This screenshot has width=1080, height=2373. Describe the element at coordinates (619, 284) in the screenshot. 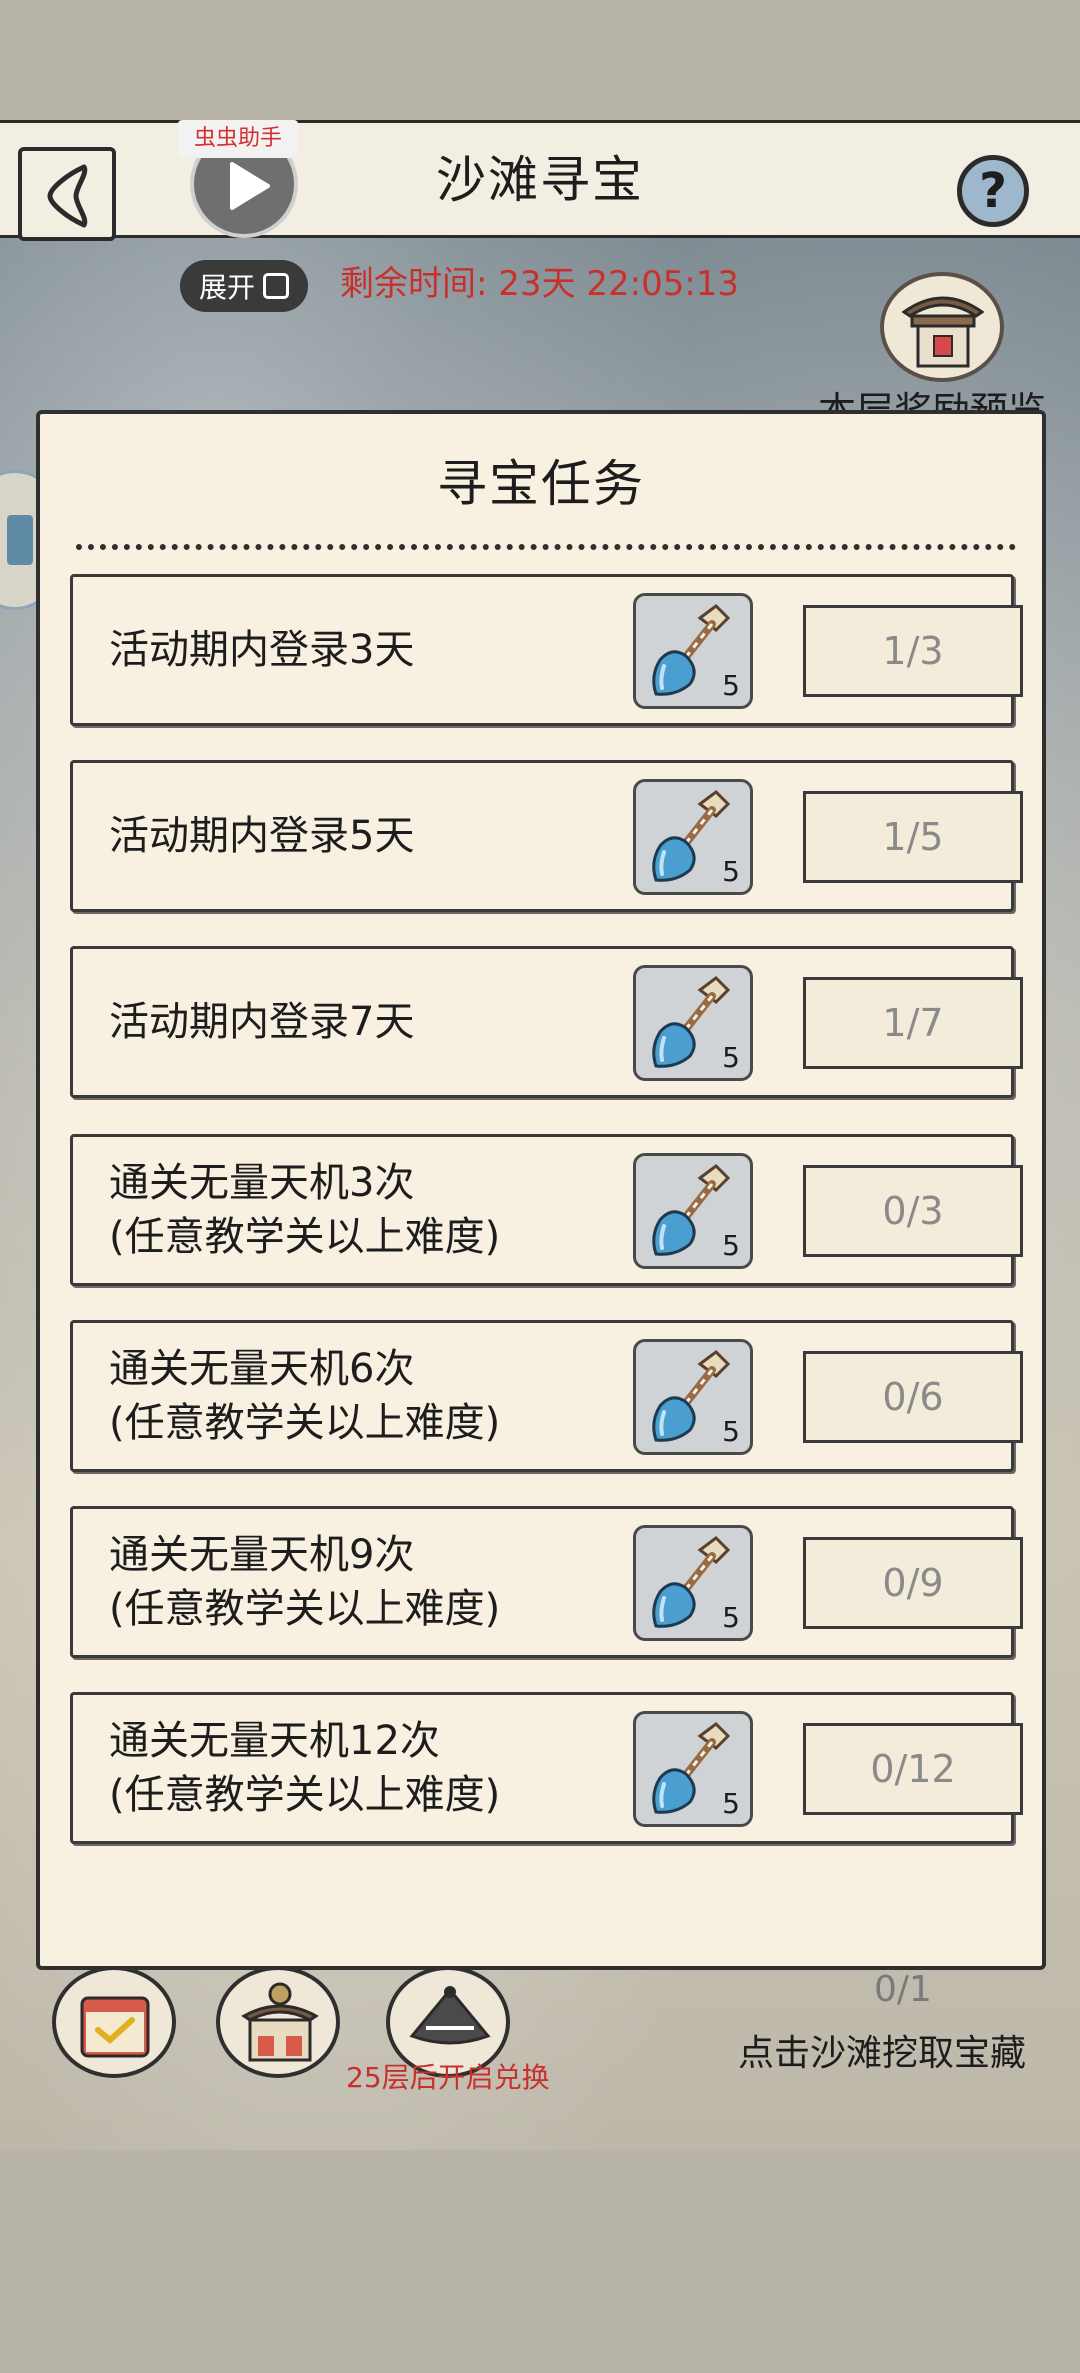

I see `timer-value: 23天 22:05:13` at that location.